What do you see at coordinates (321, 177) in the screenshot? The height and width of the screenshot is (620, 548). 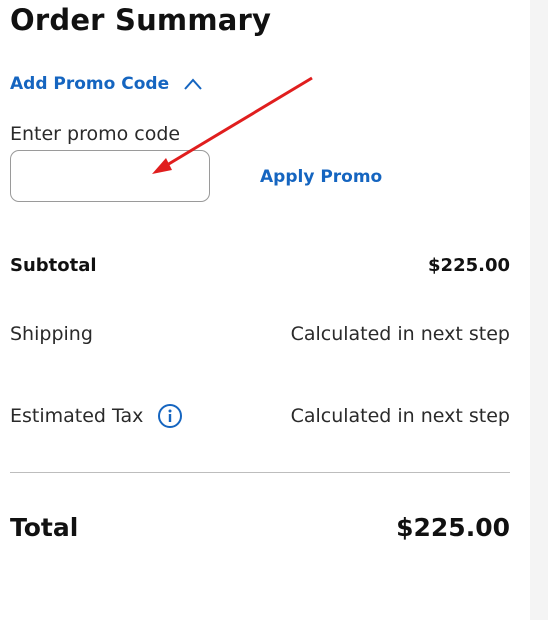 I see `apply-promo-button: Apply Promo` at bounding box center [321, 177].